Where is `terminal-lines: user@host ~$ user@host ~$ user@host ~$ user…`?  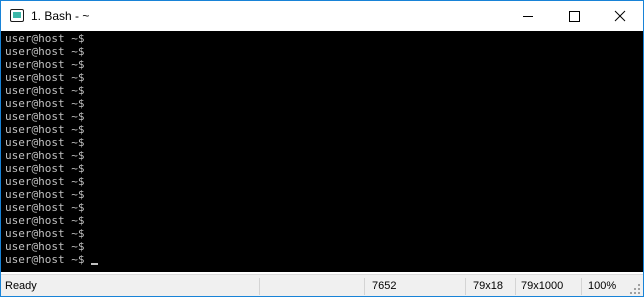 terminal-lines: user@host ~$ user@host ~$ user@host ~$ user… is located at coordinates (52, 149).